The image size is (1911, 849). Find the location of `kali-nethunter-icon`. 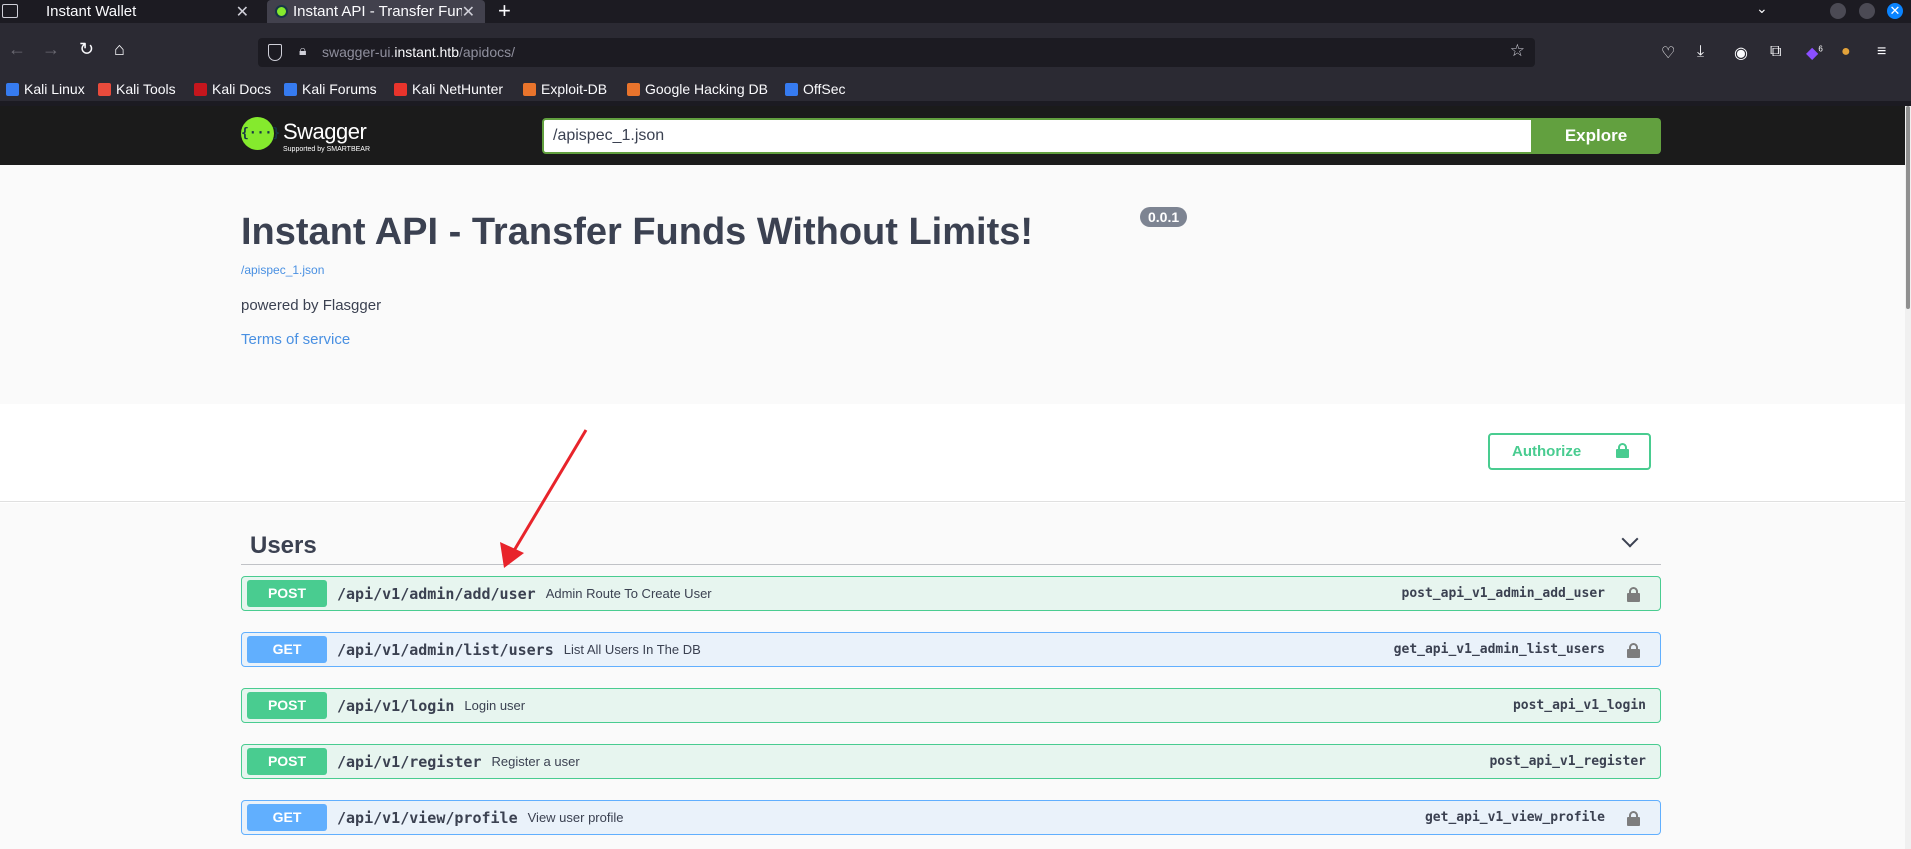

kali-nethunter-icon is located at coordinates (400, 89).